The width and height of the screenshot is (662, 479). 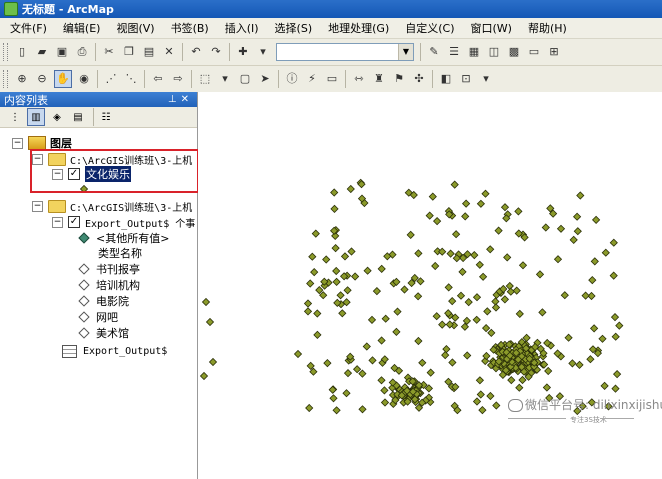 What do you see at coordinates (534, 52) in the screenshot?
I see `python-window-icon: ▭` at bounding box center [534, 52].